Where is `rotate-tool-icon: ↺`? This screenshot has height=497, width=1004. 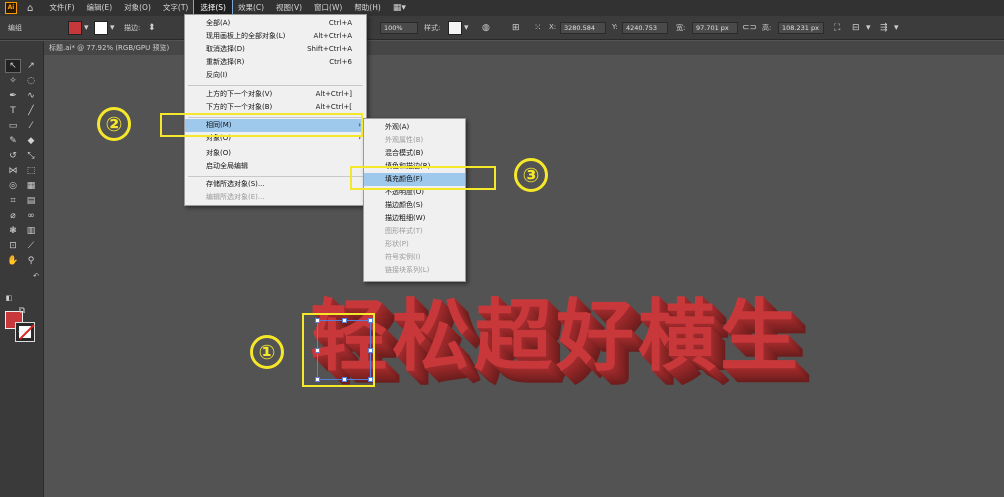 rotate-tool-icon: ↺ is located at coordinates (13, 156).